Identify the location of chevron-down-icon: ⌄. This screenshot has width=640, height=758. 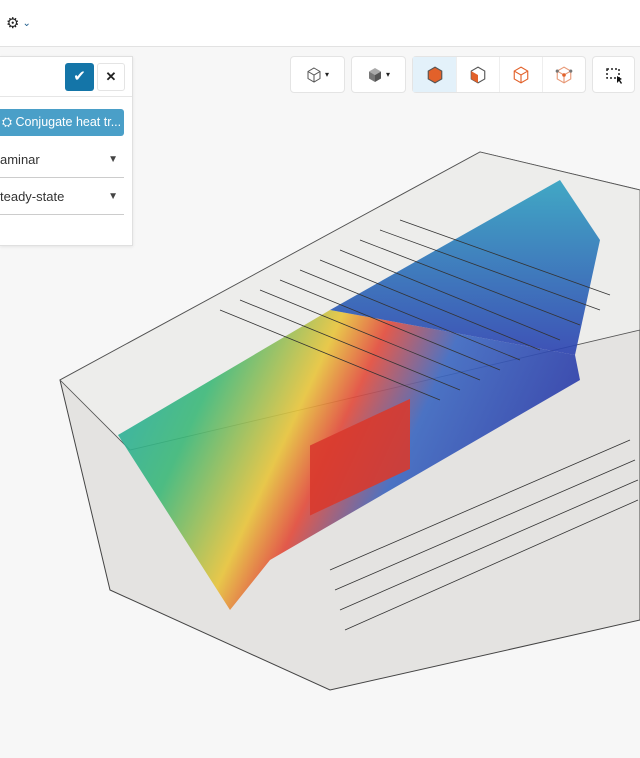
(26, 23).